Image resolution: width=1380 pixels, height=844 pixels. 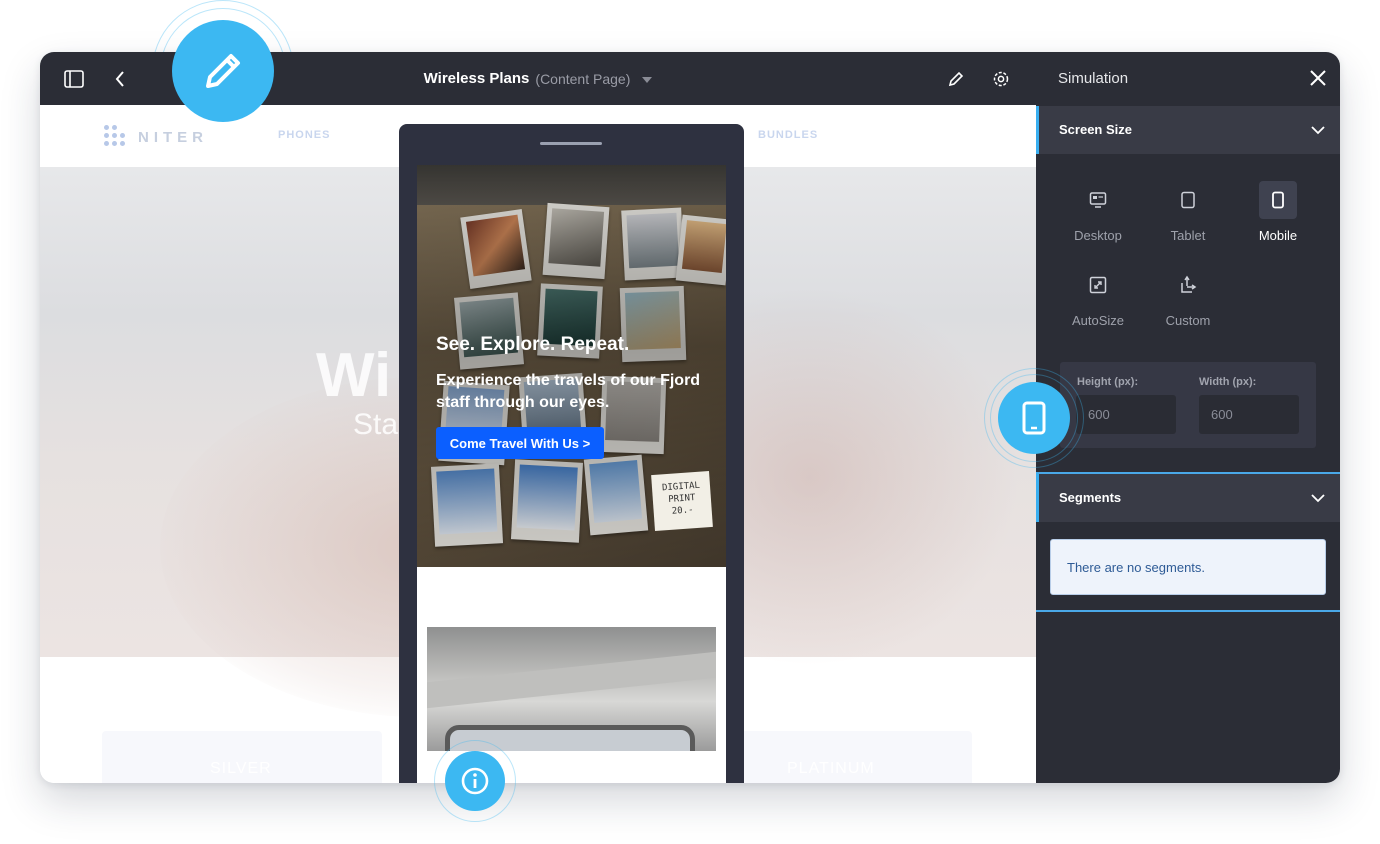 I want to click on plan-label-silver: SILVER, so click(x=241, y=768).